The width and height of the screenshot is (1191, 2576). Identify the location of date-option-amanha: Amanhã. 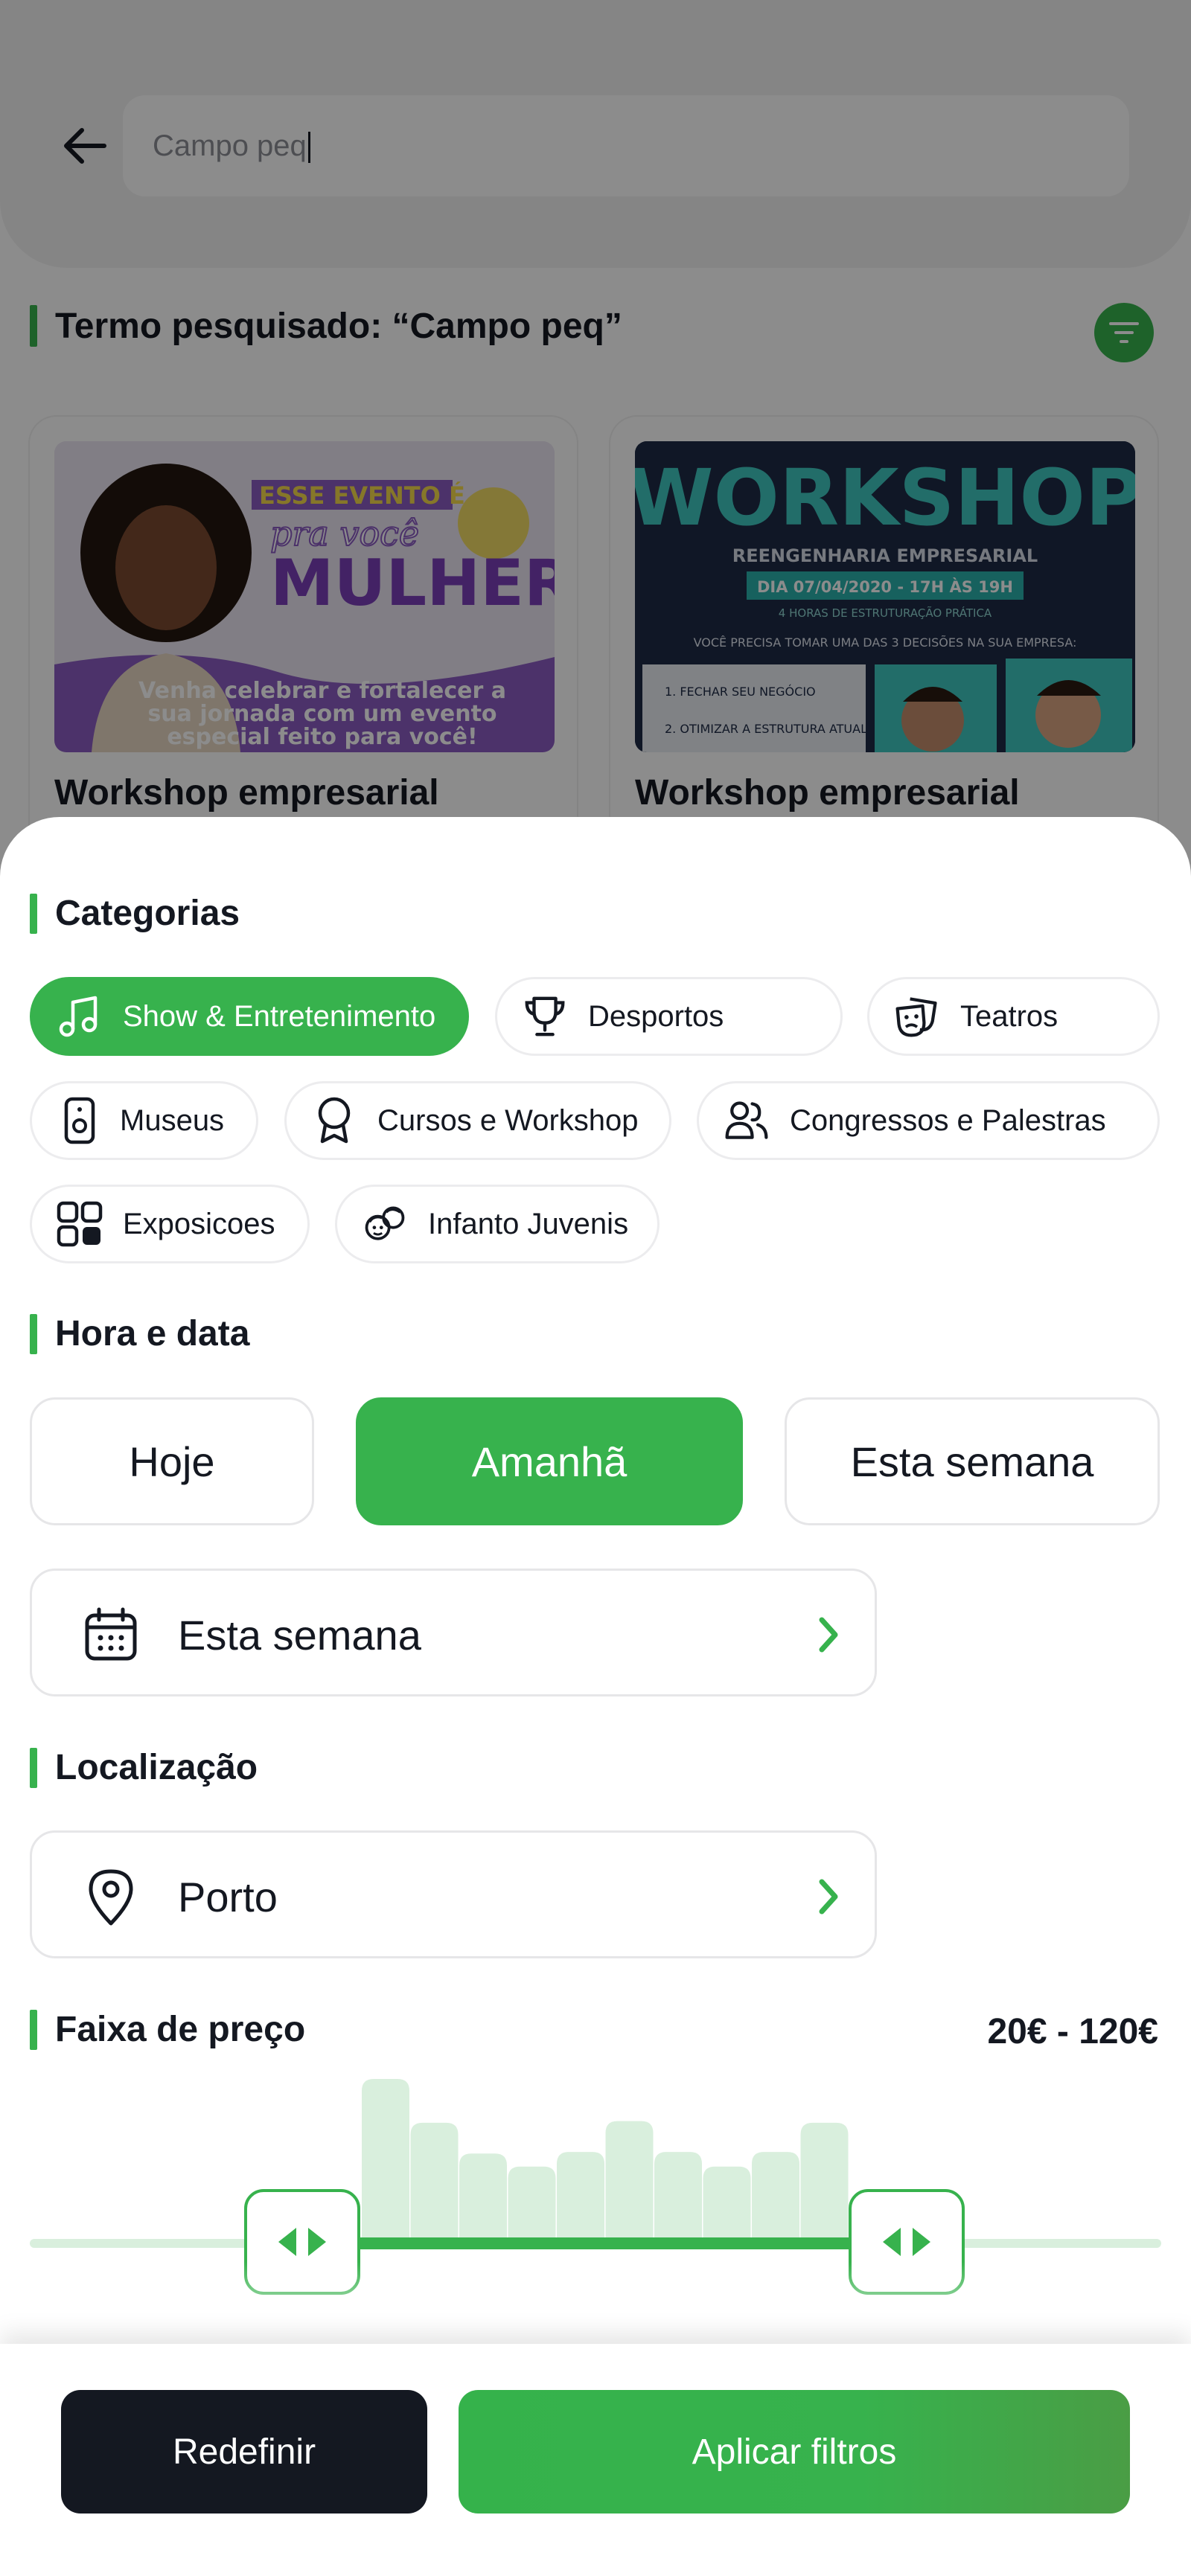
(549, 1461).